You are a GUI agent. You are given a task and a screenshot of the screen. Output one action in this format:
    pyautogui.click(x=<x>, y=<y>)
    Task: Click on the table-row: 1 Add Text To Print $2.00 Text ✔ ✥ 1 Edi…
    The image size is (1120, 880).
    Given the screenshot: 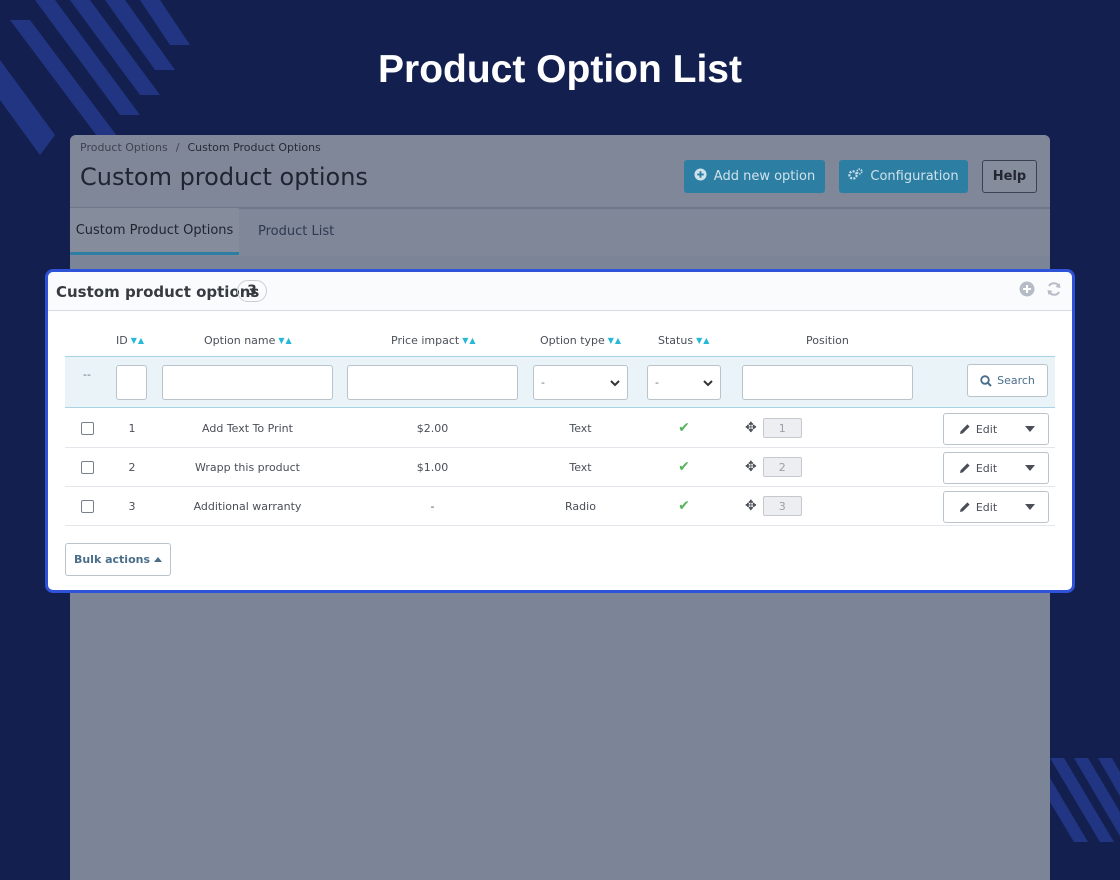 What is the action you would take?
    pyautogui.click(x=560, y=428)
    